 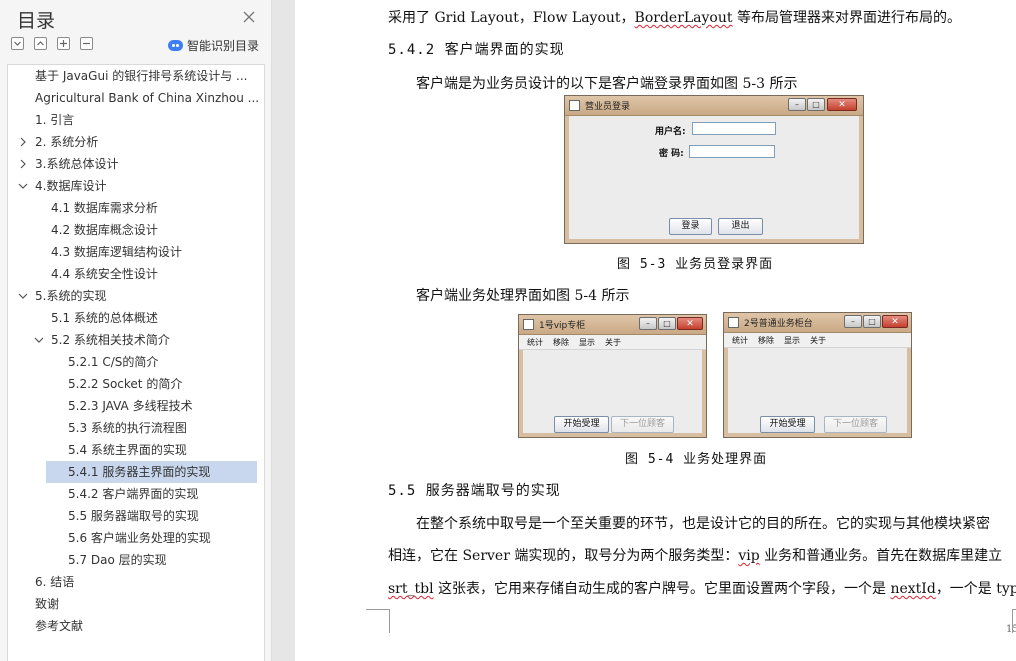 What do you see at coordinates (104, 230) in the screenshot?
I see `toc-item-label: 4.2 数据库概念设计` at bounding box center [104, 230].